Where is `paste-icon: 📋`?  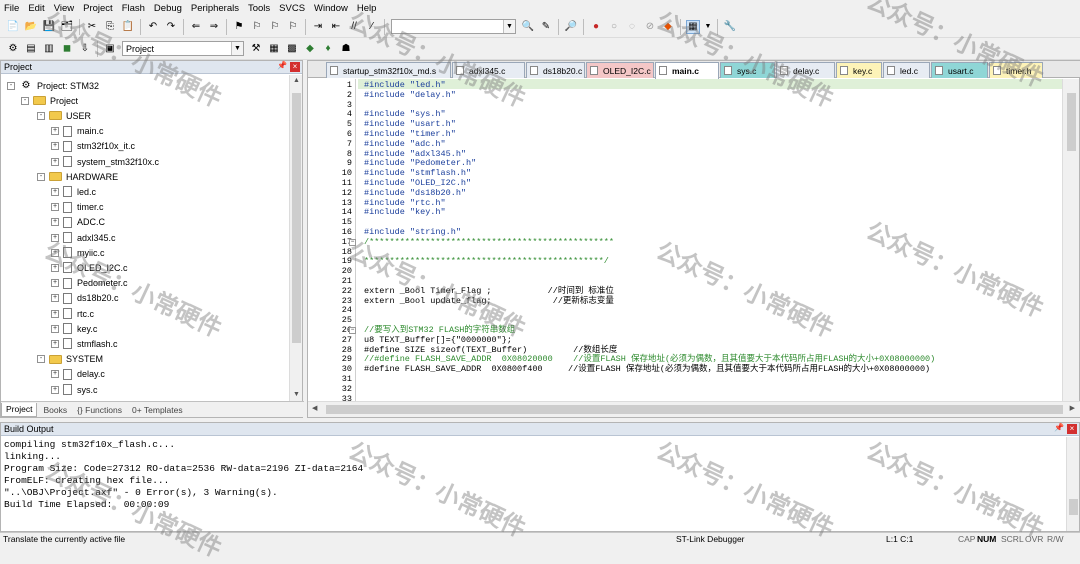 paste-icon: 📋 is located at coordinates (128, 27).